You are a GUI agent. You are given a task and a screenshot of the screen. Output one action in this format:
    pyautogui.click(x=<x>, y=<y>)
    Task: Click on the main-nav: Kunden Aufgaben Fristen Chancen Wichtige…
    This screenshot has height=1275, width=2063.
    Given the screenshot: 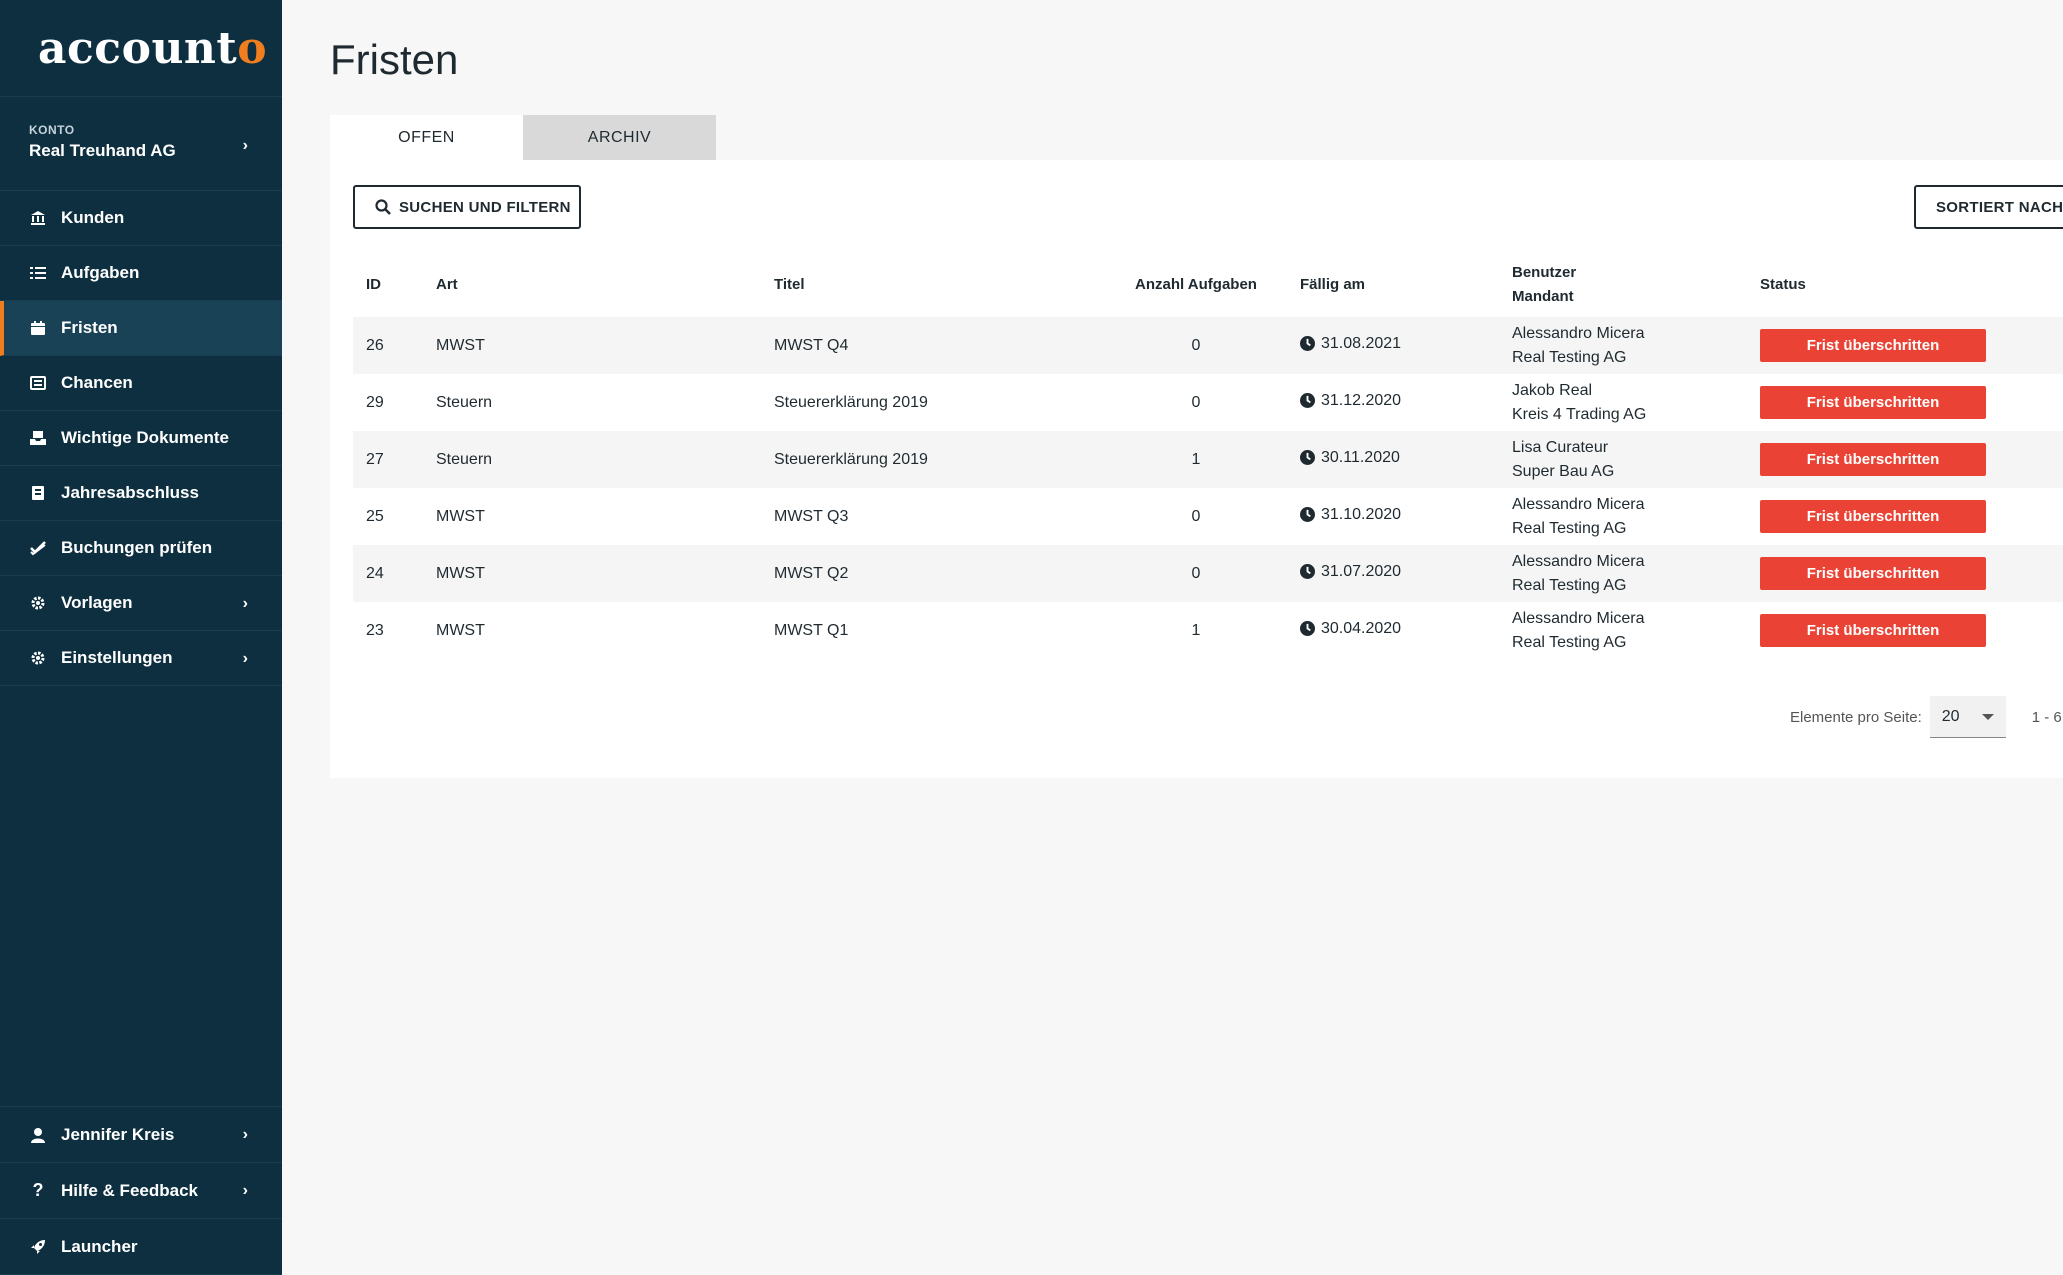 What is the action you would take?
    pyautogui.click(x=141, y=438)
    